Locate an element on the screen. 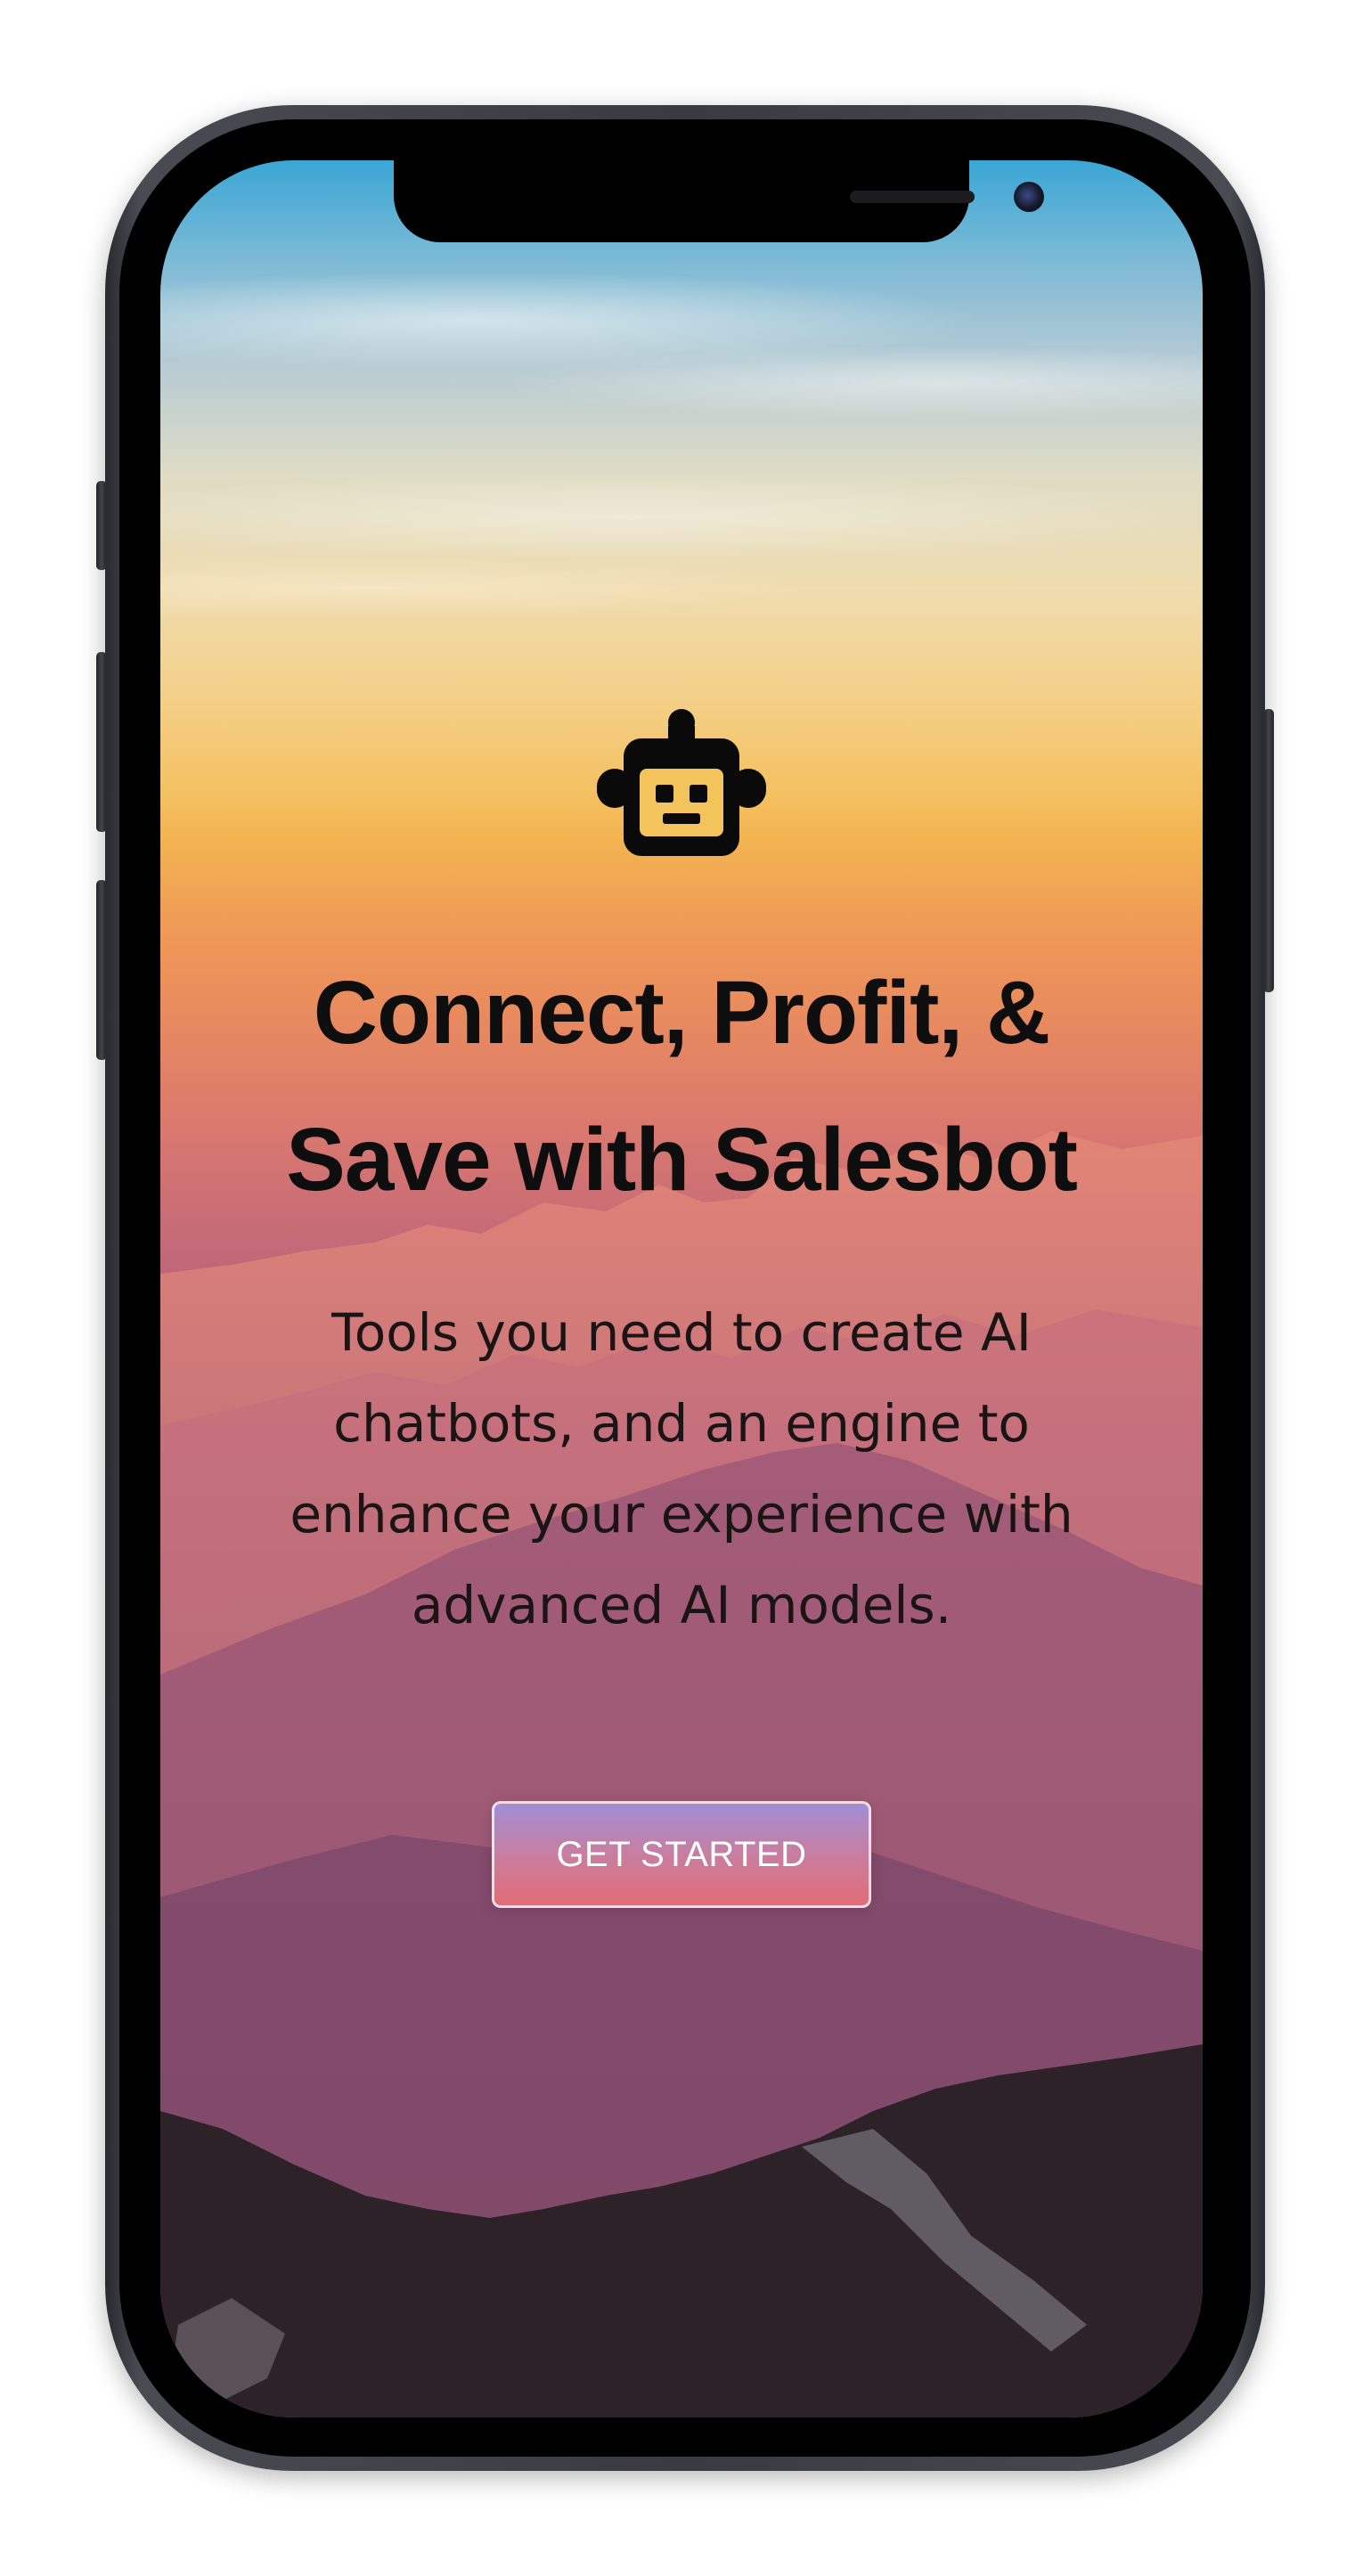 The height and width of the screenshot is (2576, 1363). robot-icon is located at coordinates (681, 783).